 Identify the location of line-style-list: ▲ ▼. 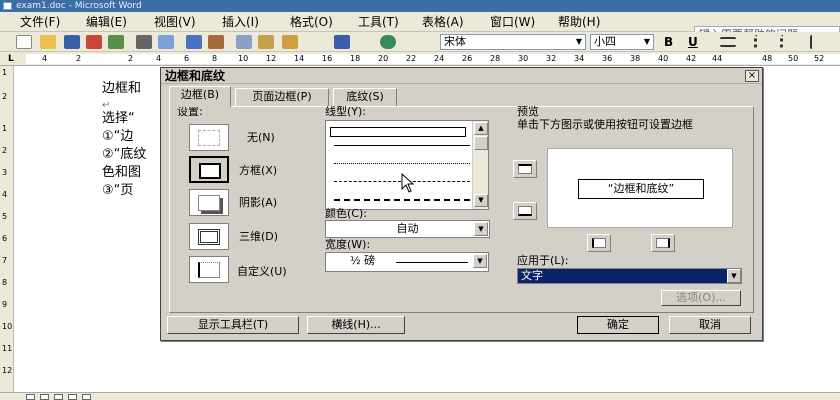
(407, 165).